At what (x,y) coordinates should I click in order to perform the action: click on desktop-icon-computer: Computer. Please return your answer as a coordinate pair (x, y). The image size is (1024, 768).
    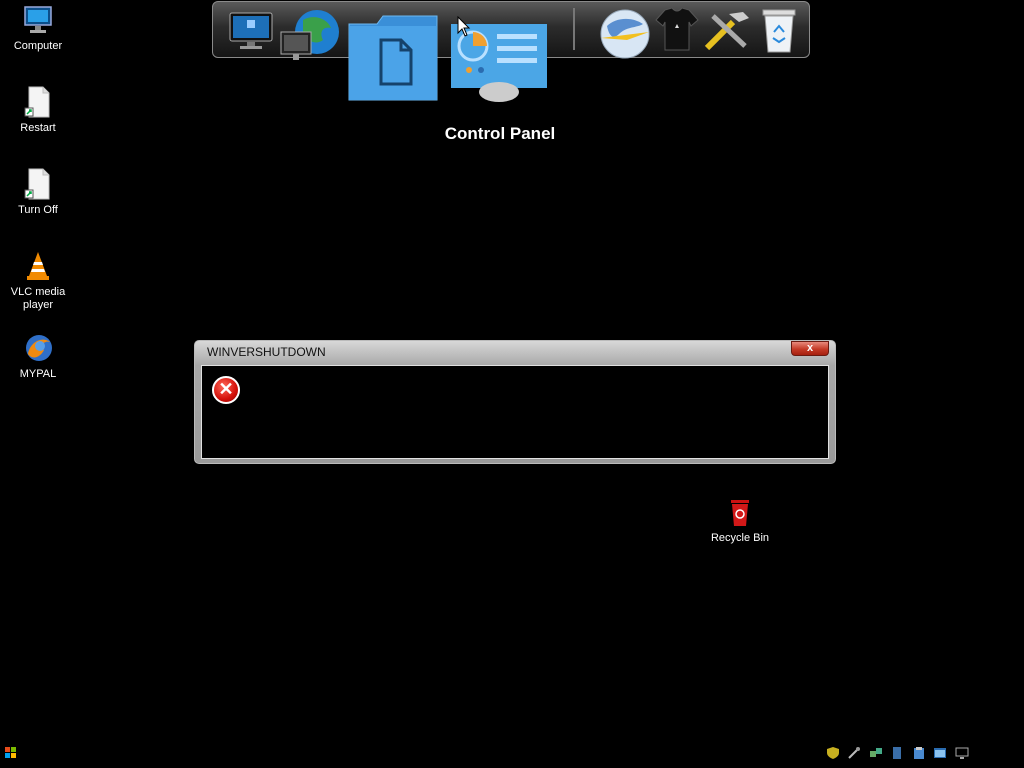
    Looking at the image, I should click on (38, 28).